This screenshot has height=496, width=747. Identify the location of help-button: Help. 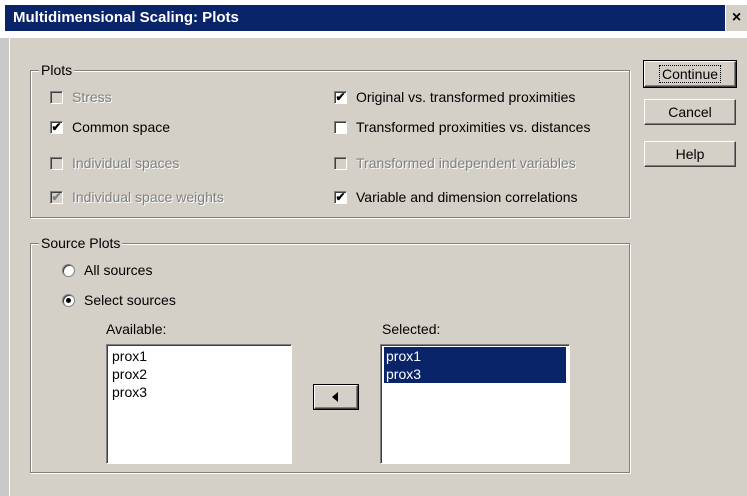
(690, 154).